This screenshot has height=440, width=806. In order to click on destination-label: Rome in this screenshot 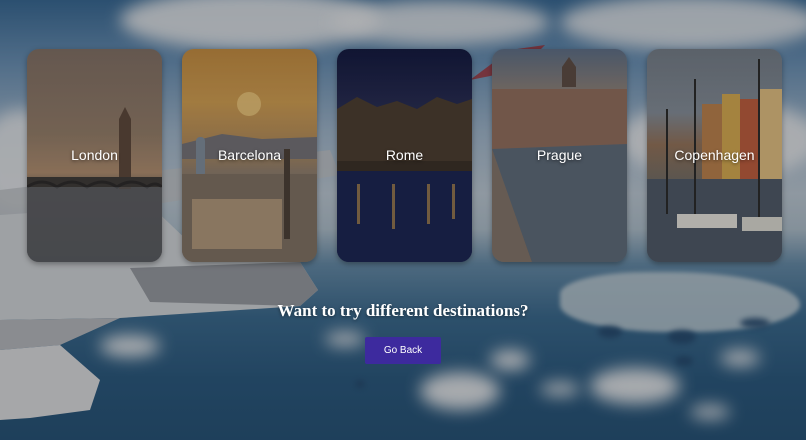, I will do `click(404, 155)`.